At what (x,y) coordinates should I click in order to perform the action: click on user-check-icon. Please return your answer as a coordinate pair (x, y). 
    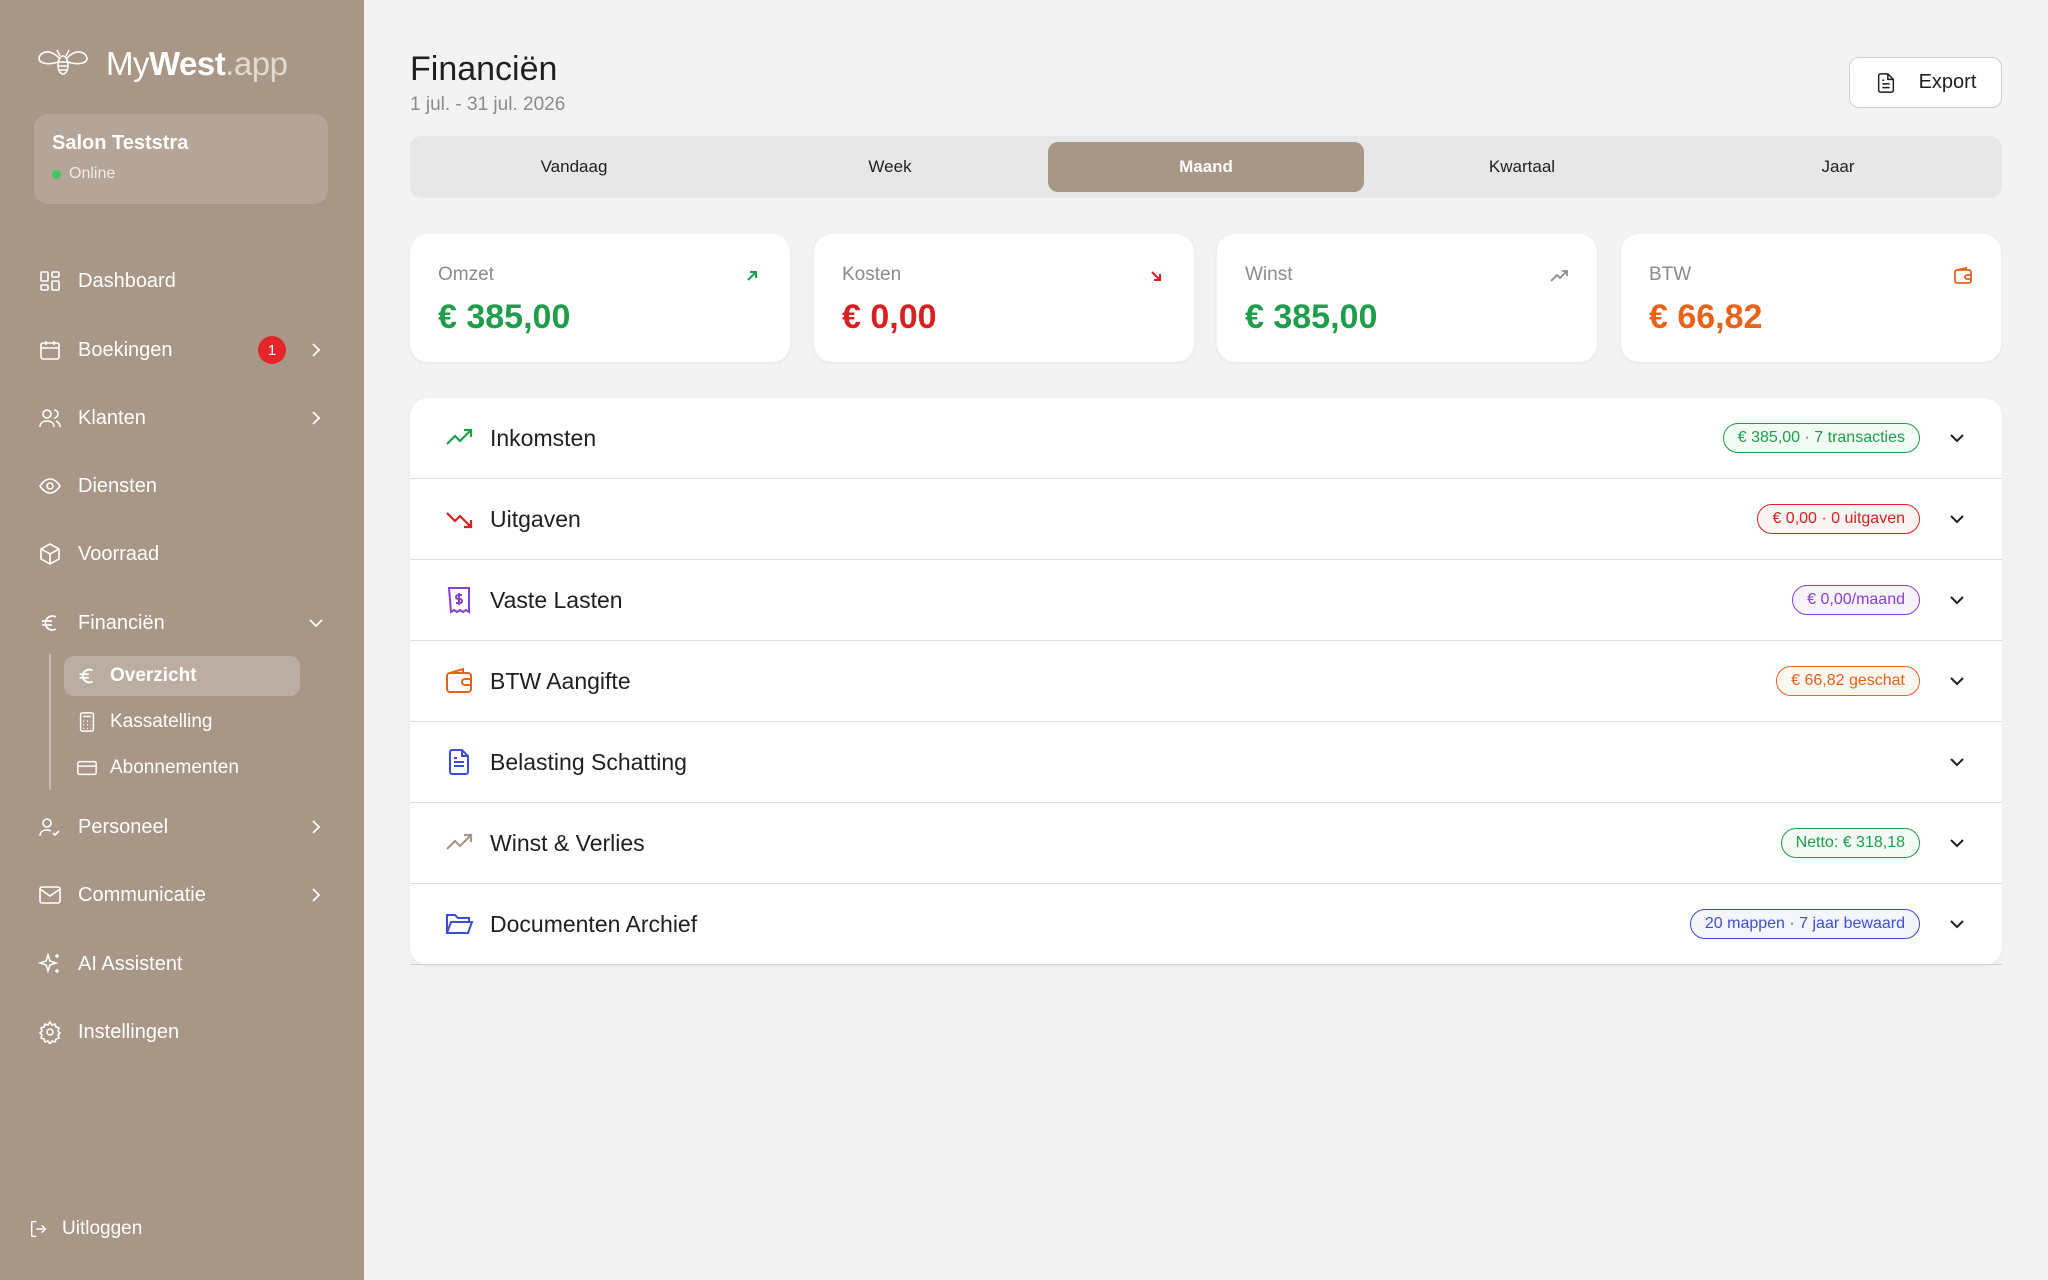
    Looking at the image, I should click on (50, 827).